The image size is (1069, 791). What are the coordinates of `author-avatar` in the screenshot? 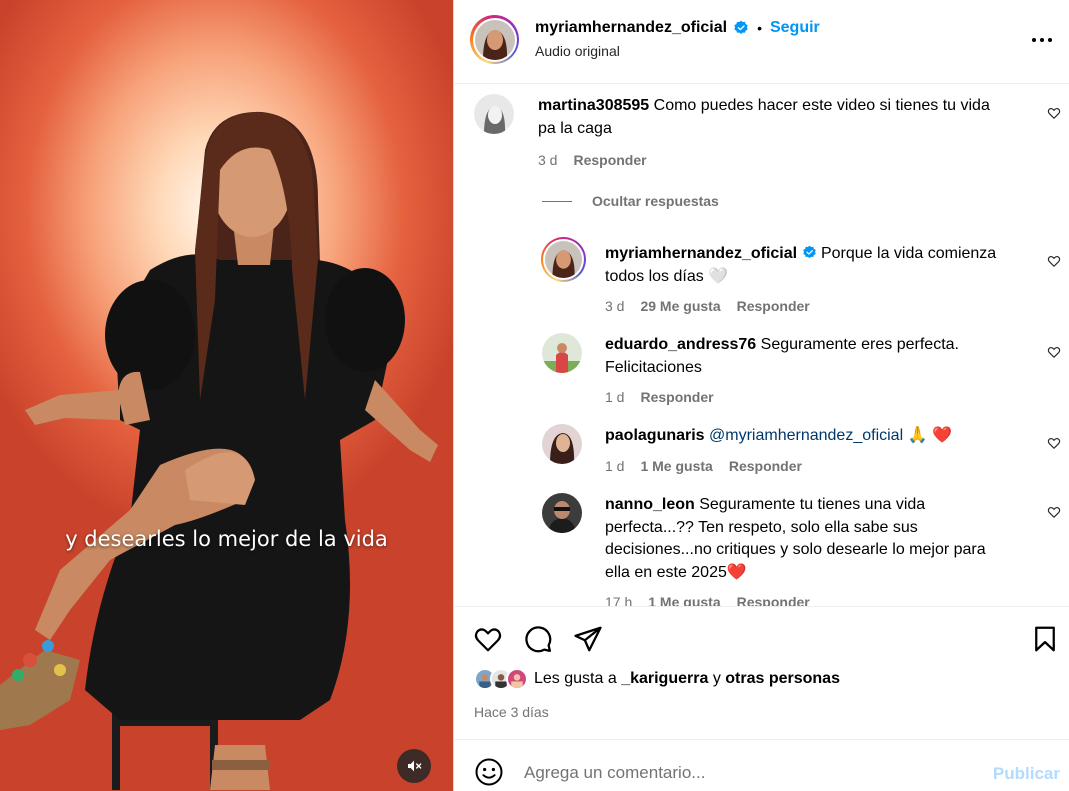 It's located at (494, 39).